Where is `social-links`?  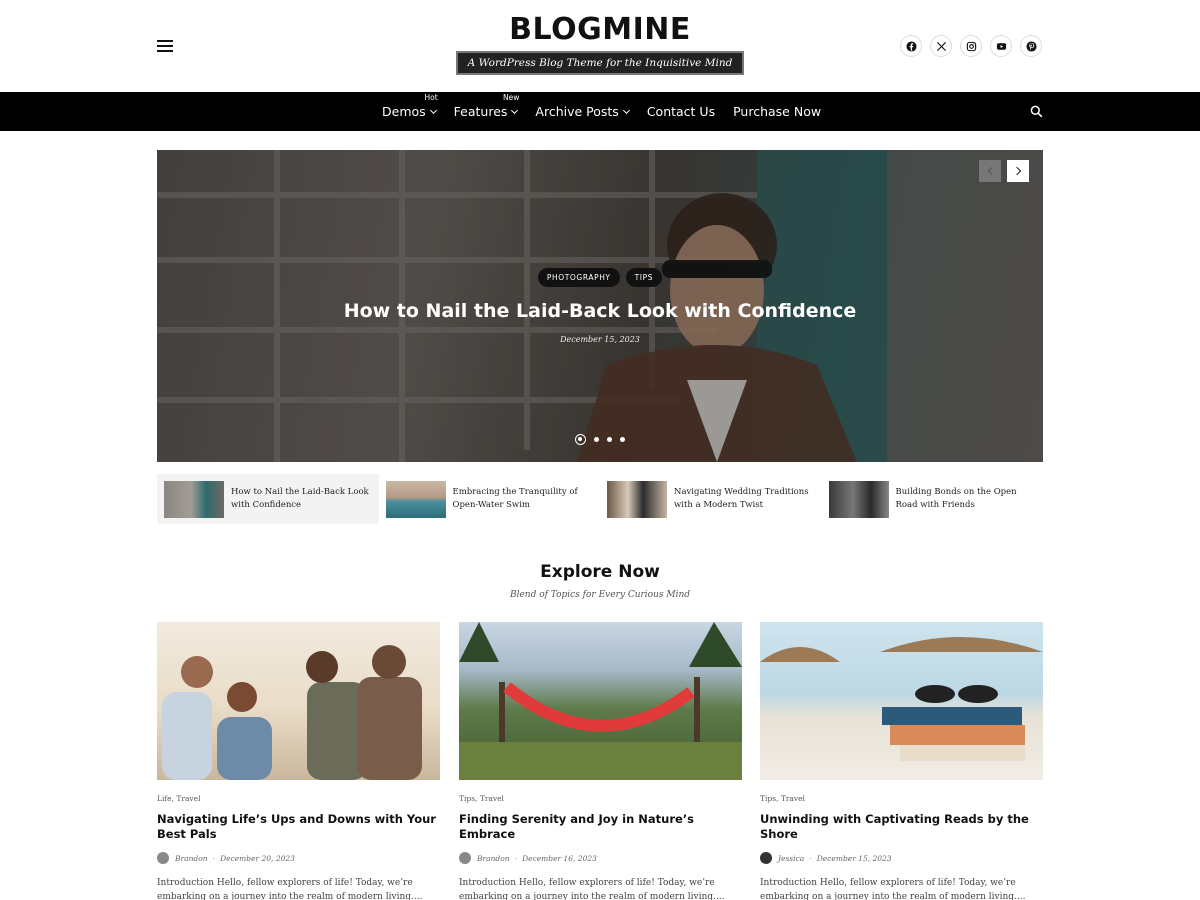 social-links is located at coordinates (971, 46).